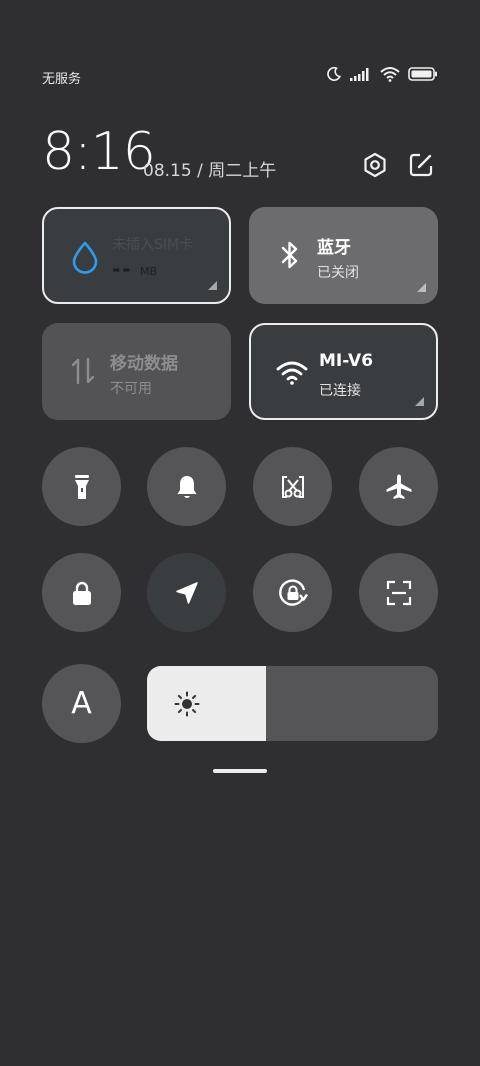 This screenshot has width=480, height=1066. I want to click on wifi-tile: MI-V6 已连接, so click(343, 371).